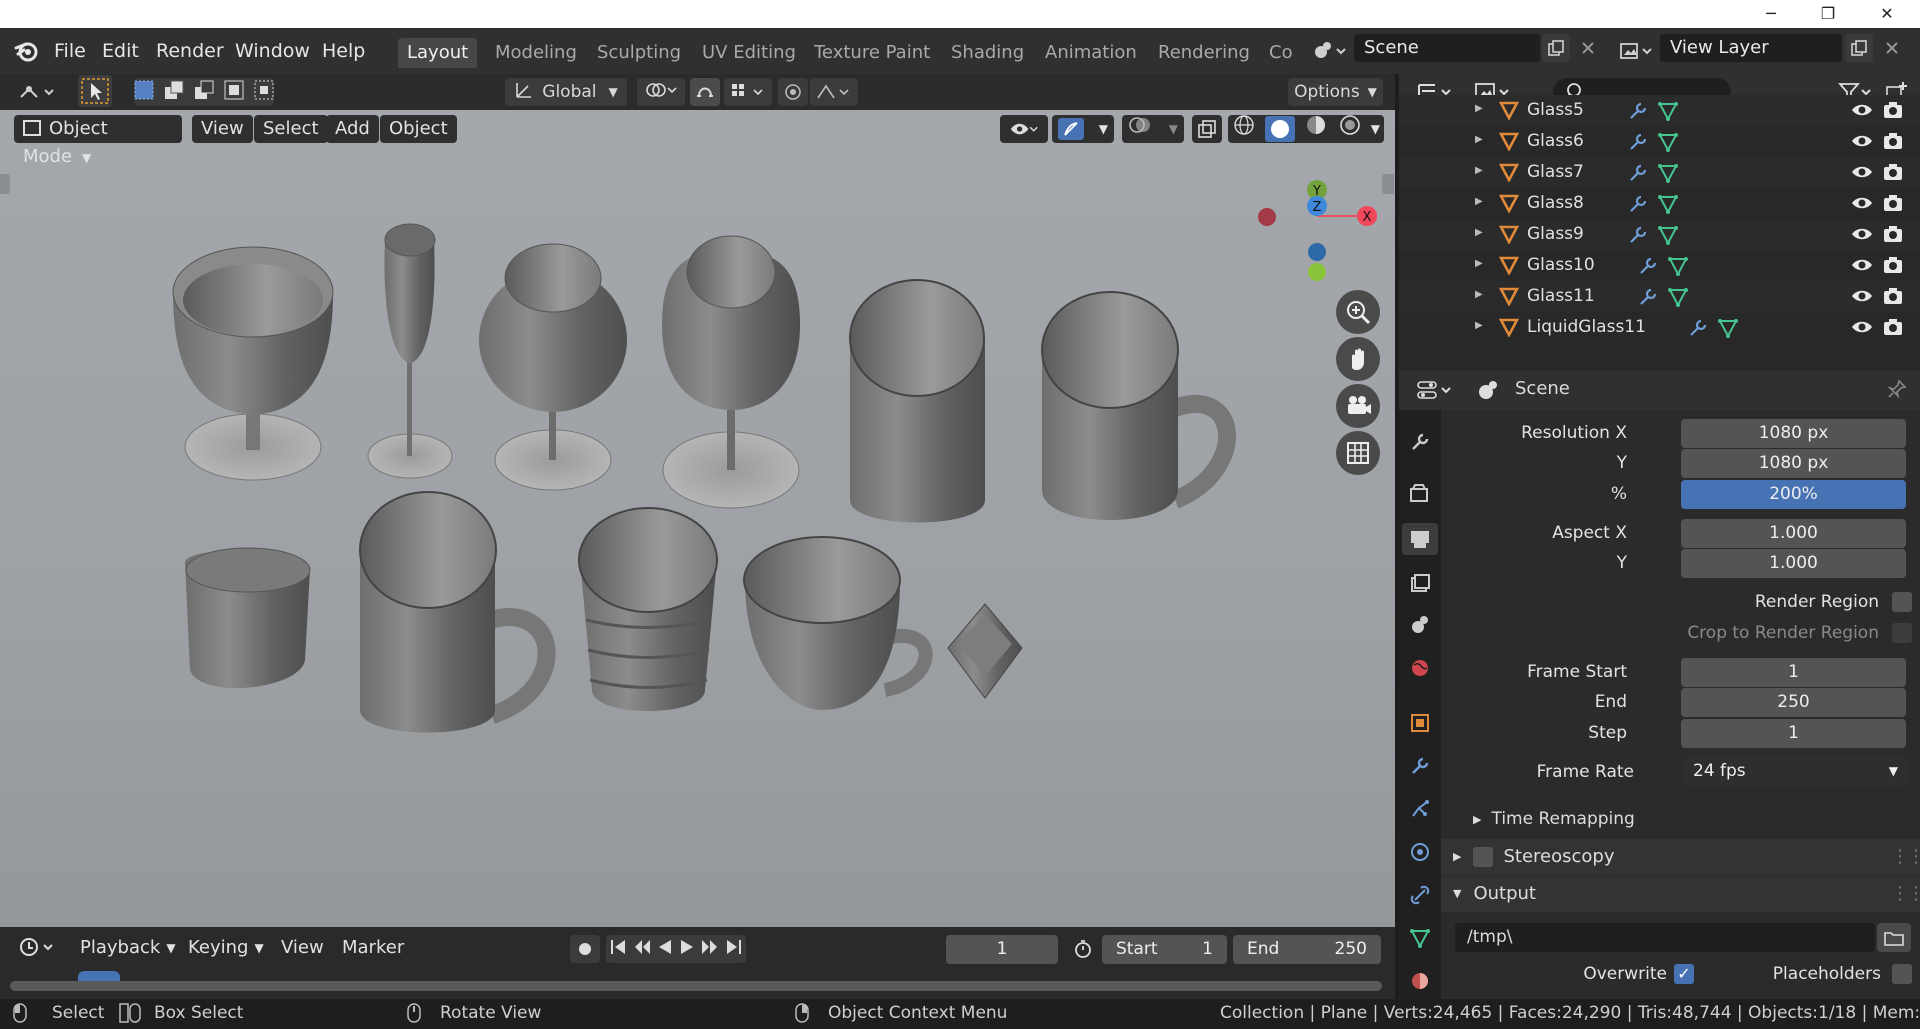 This screenshot has height=1029, width=1920. What do you see at coordinates (1751, 48) in the screenshot?
I see `view-layer-name-field: View Layer` at bounding box center [1751, 48].